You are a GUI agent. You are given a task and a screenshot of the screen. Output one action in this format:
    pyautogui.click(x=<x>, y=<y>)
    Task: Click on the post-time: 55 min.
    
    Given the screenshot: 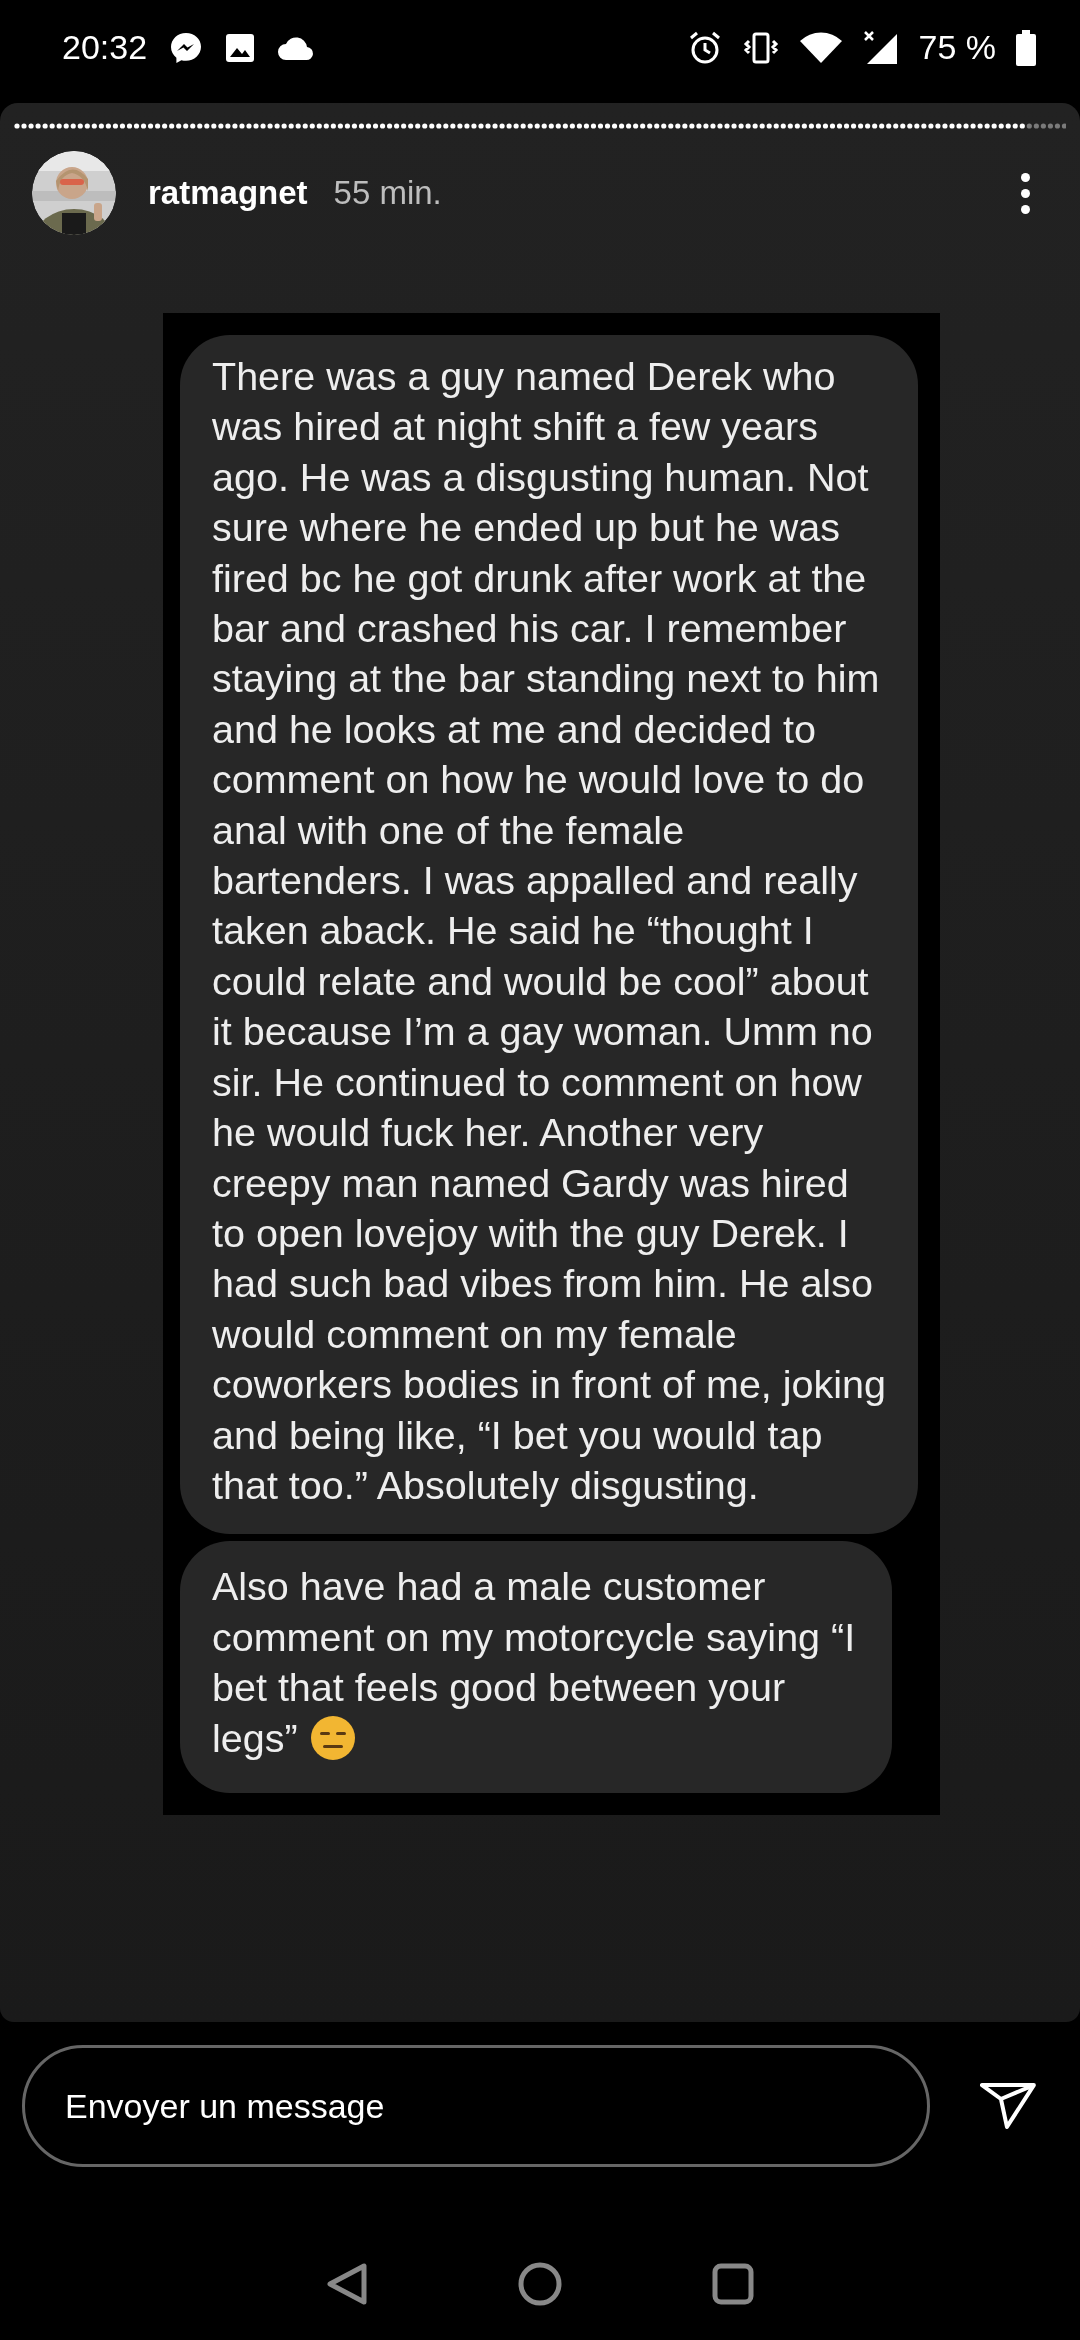 What is the action you would take?
    pyautogui.click(x=387, y=193)
    